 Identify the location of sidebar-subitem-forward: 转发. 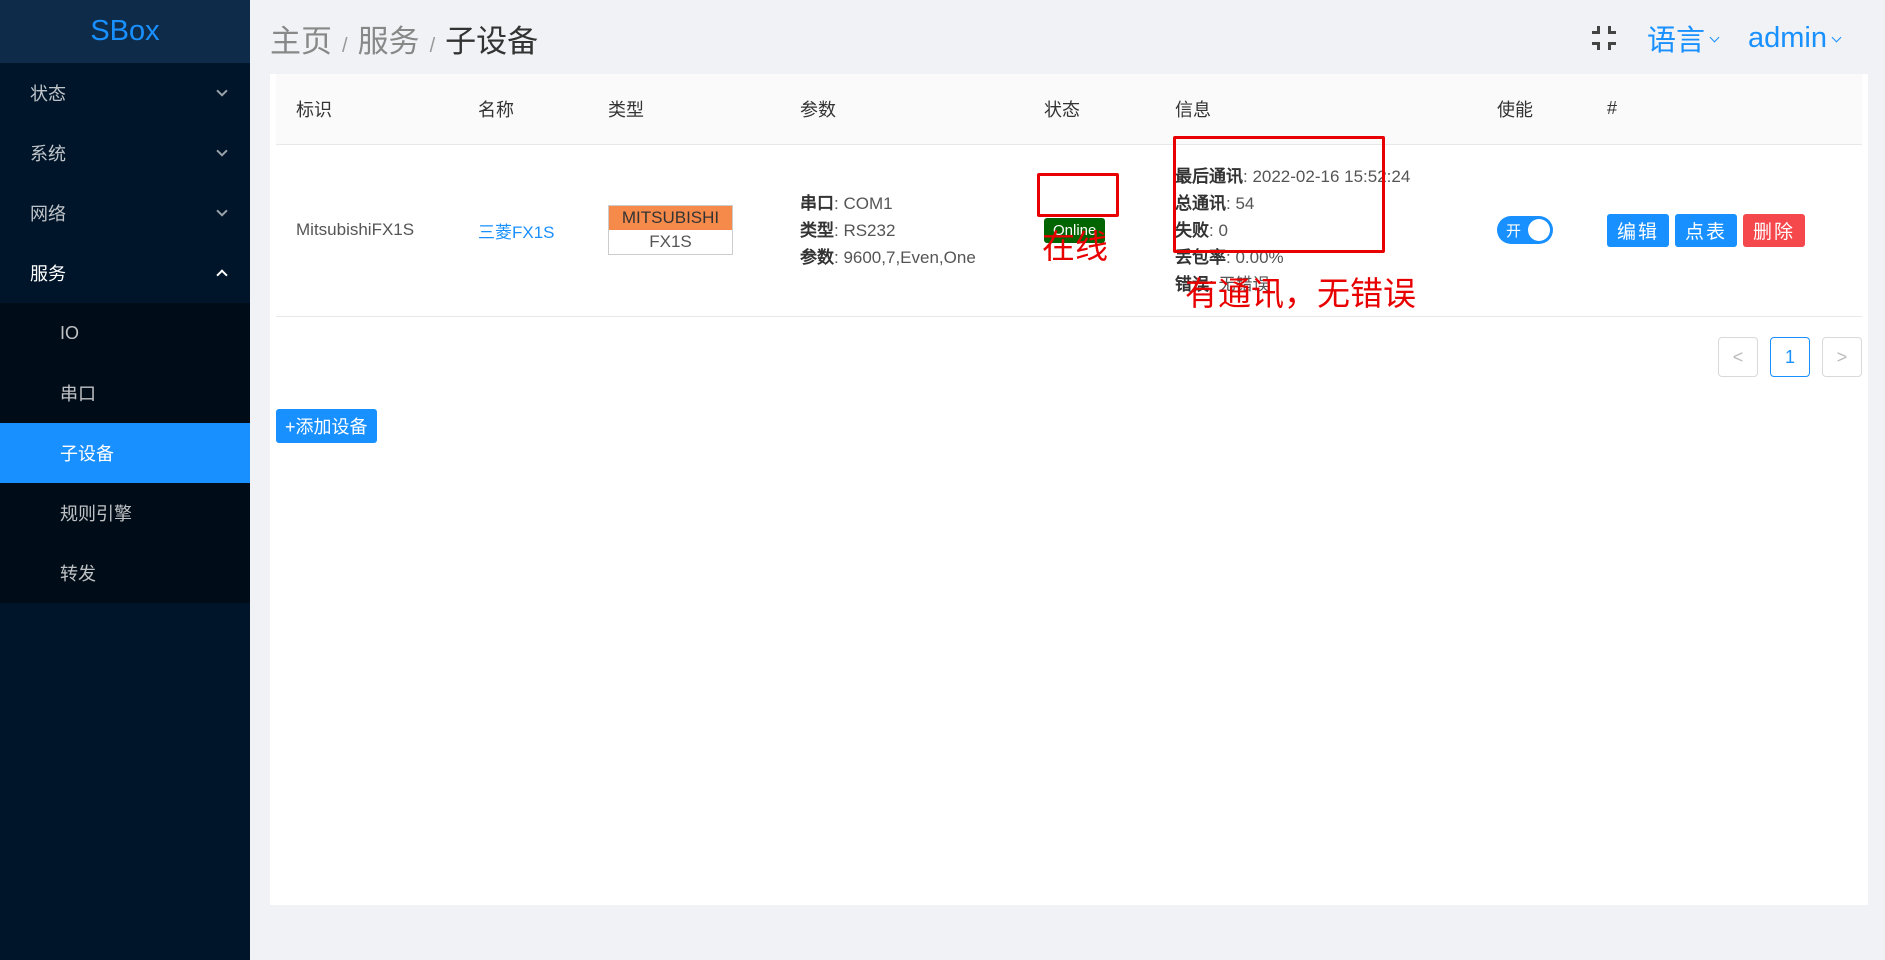
(125, 573).